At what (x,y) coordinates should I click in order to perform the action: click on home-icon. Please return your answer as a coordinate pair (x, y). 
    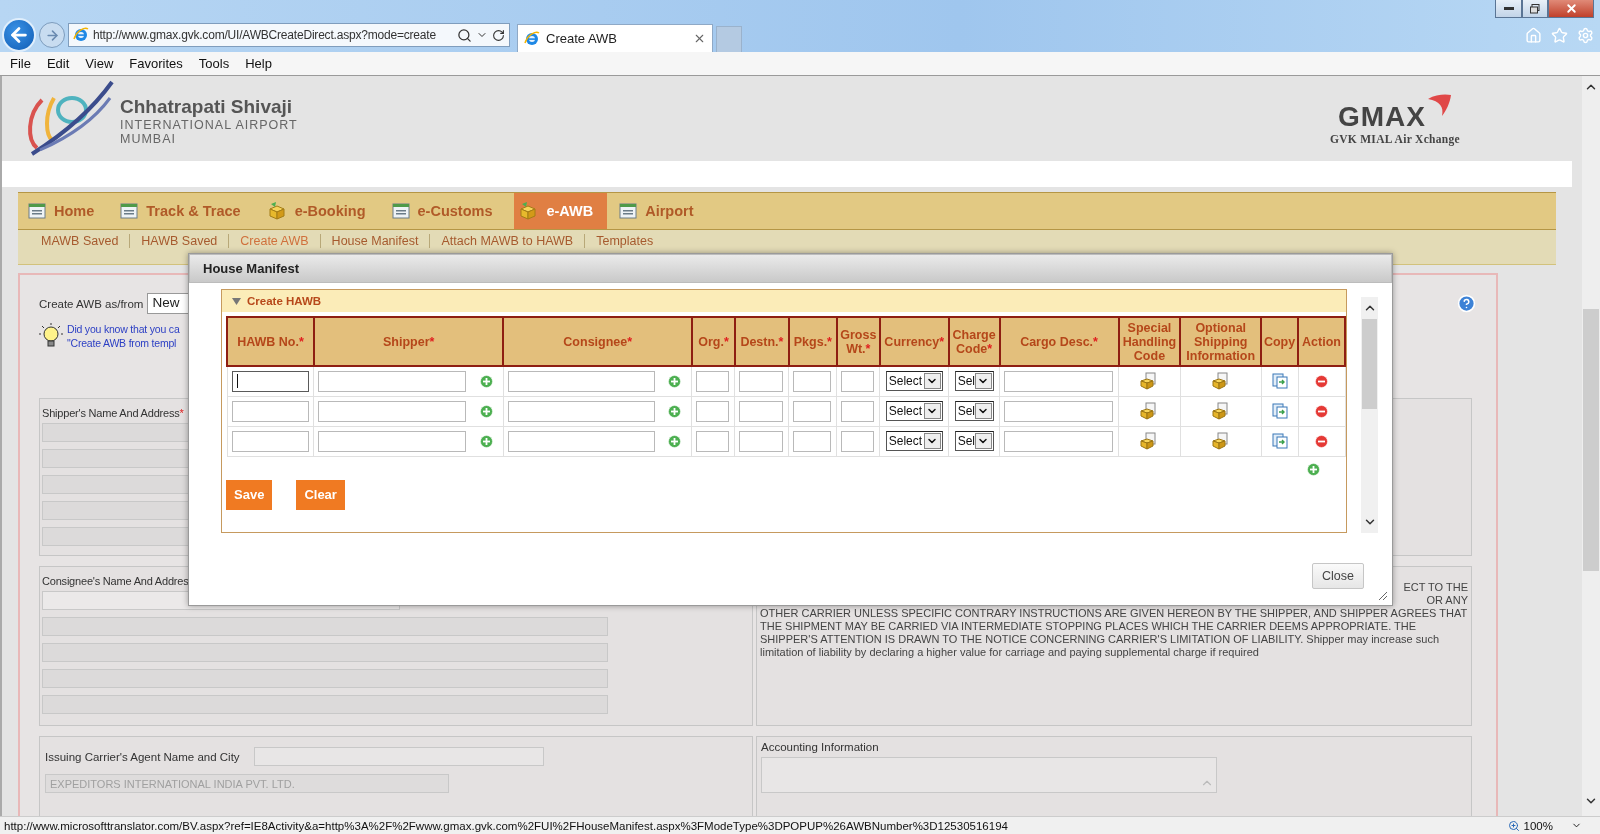
    Looking at the image, I should click on (1533, 35).